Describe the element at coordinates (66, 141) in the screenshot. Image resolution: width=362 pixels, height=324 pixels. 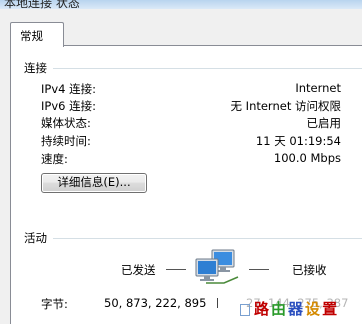
I see `duration-label: 持续时间:` at that location.